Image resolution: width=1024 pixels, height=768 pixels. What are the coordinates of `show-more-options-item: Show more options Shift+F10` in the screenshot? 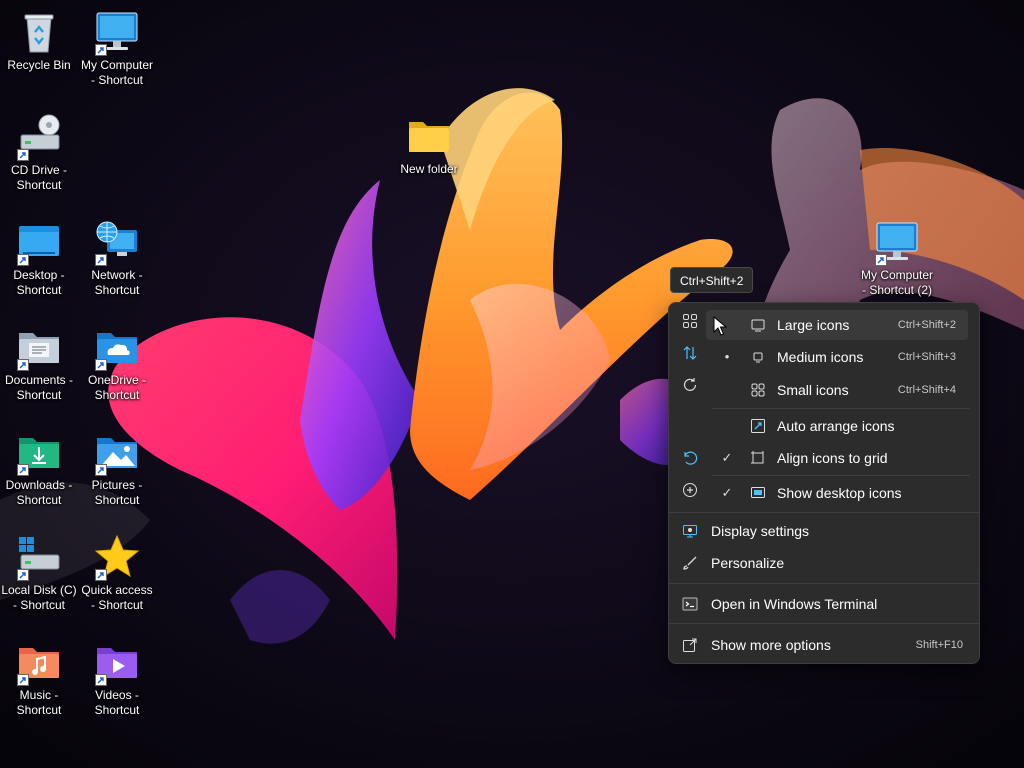 It's located at (824, 645).